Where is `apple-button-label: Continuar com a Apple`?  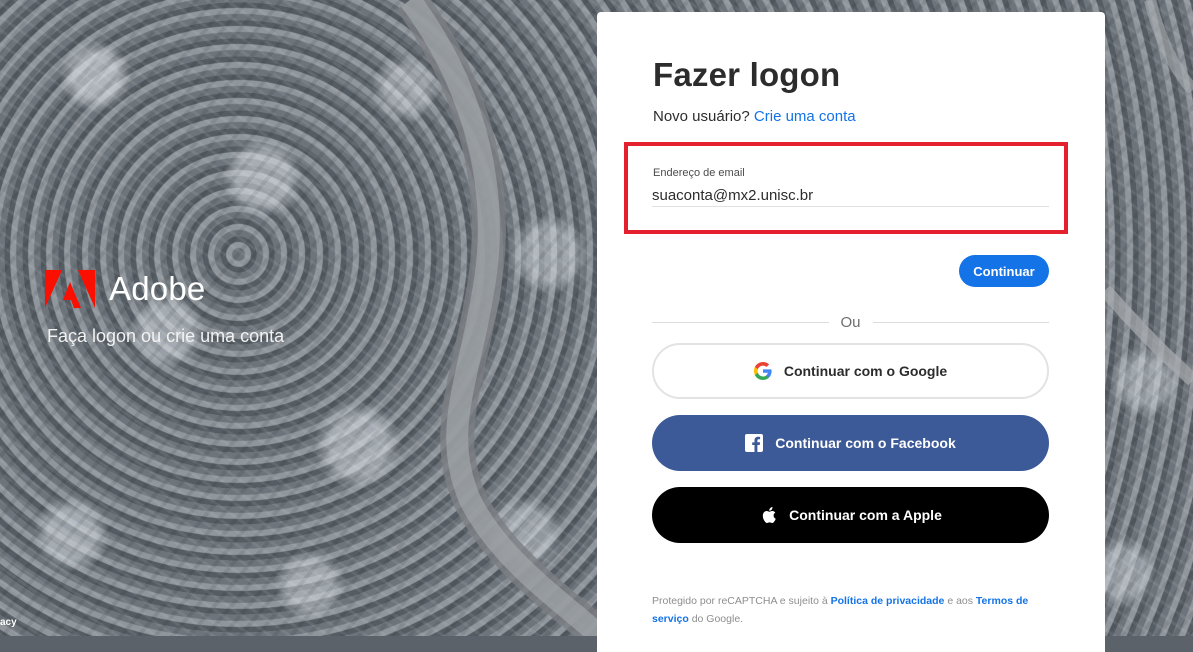
apple-button-label: Continuar com a Apple is located at coordinates (865, 515).